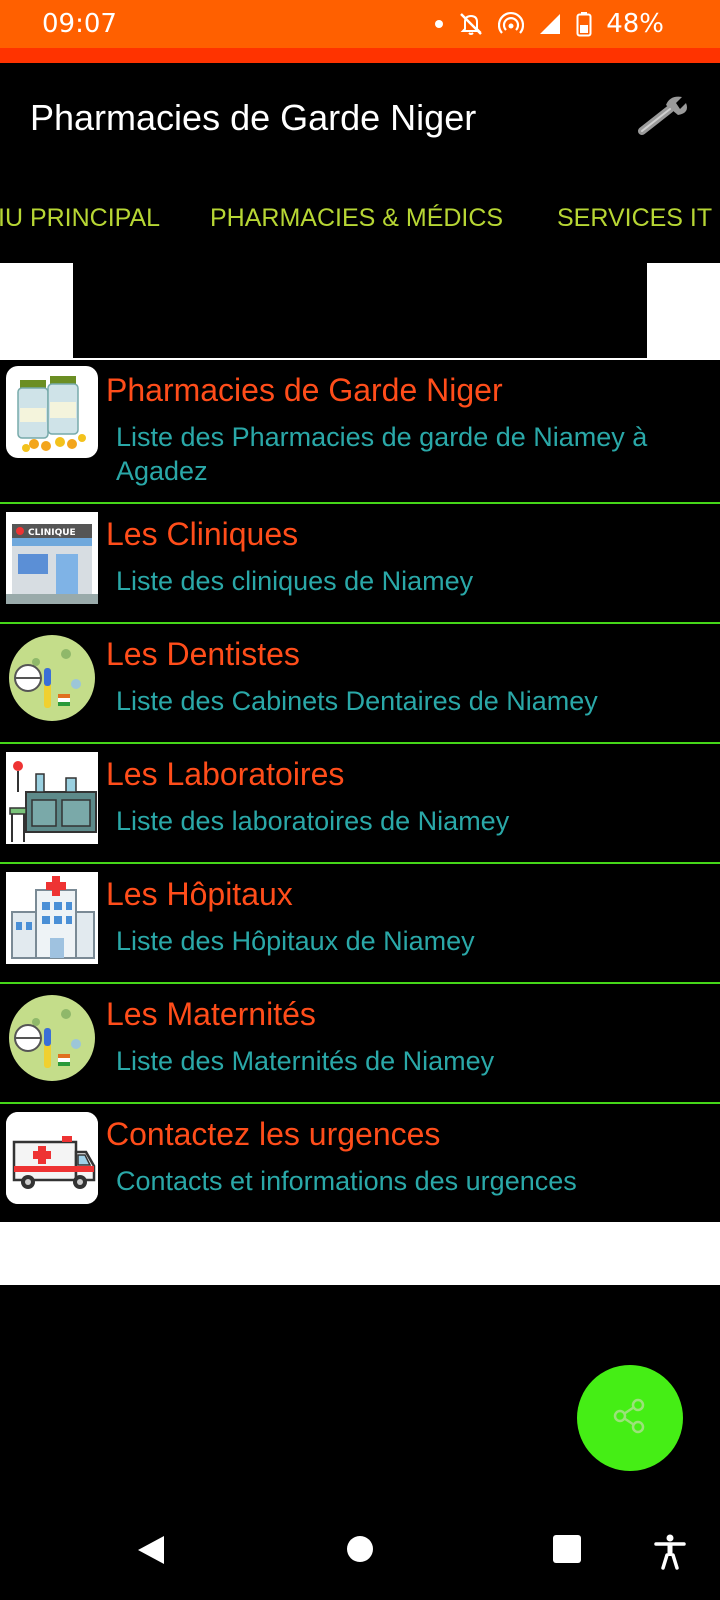  Describe the element at coordinates (295, 581) in the screenshot. I see `item-subtitle: Liste des cliniques de Niamey` at that location.